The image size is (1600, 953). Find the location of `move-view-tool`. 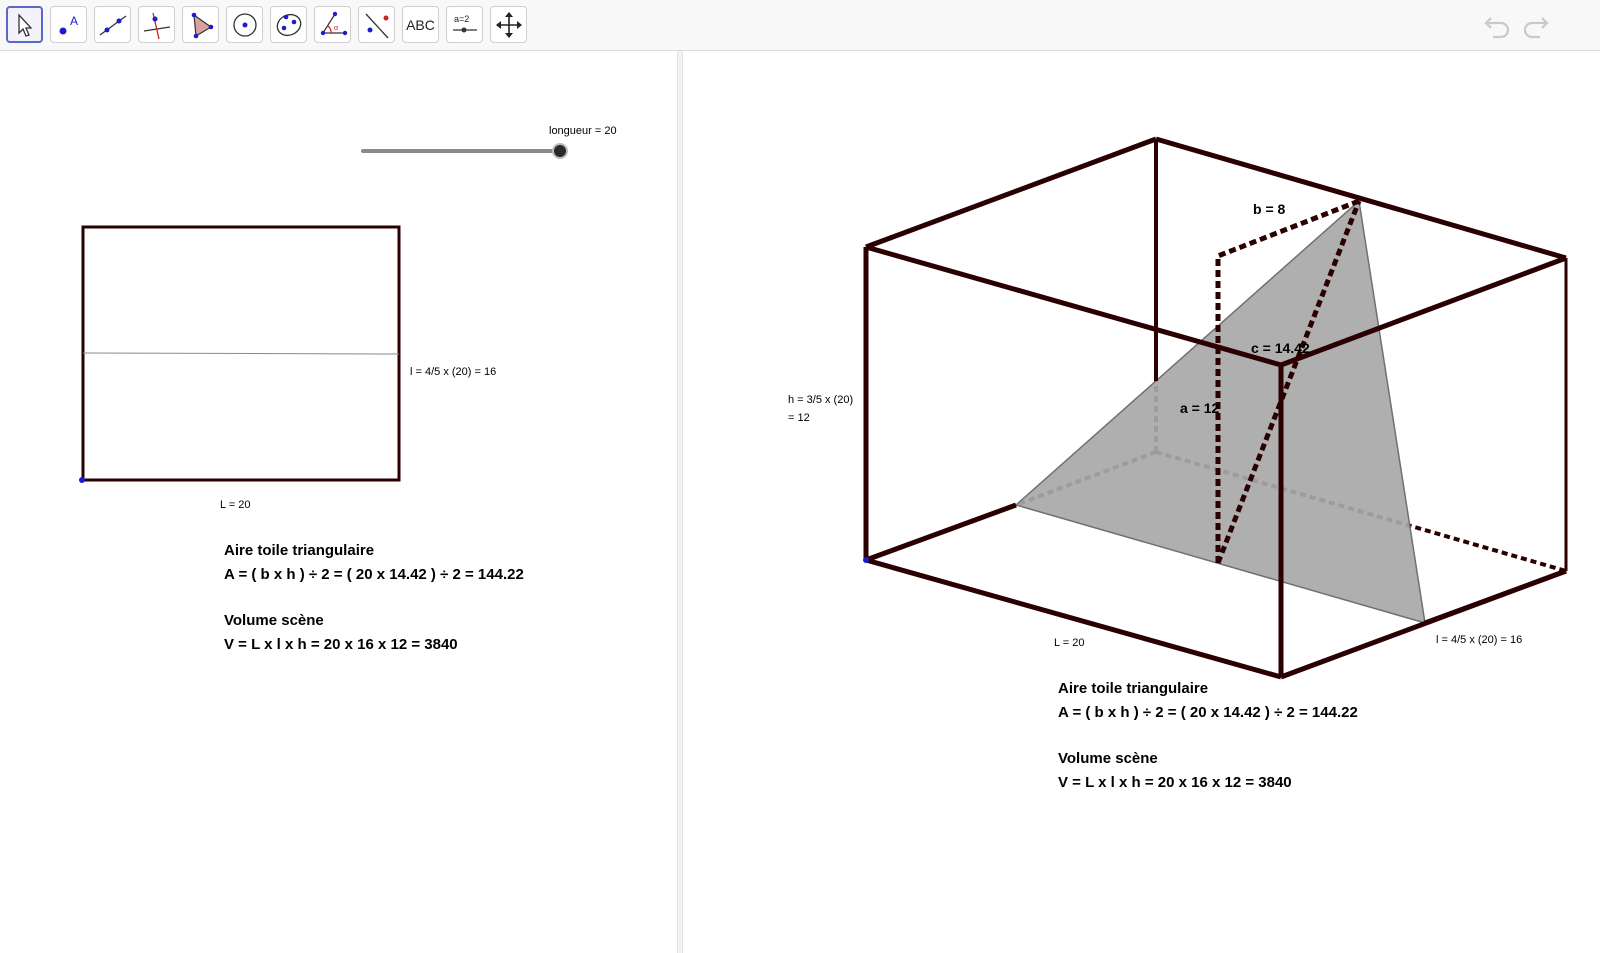

move-view-tool is located at coordinates (508, 24).